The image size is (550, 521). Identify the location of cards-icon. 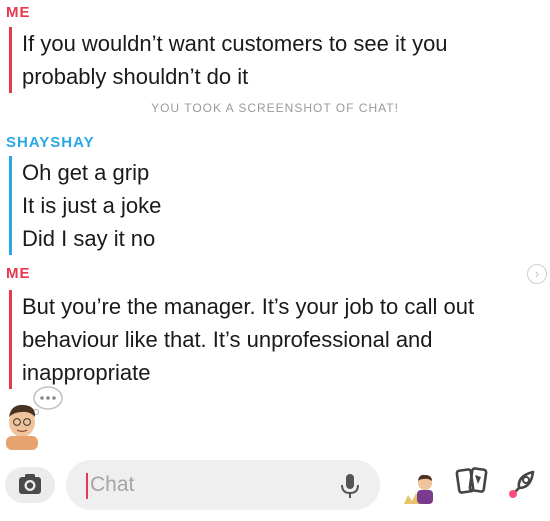
(472, 482).